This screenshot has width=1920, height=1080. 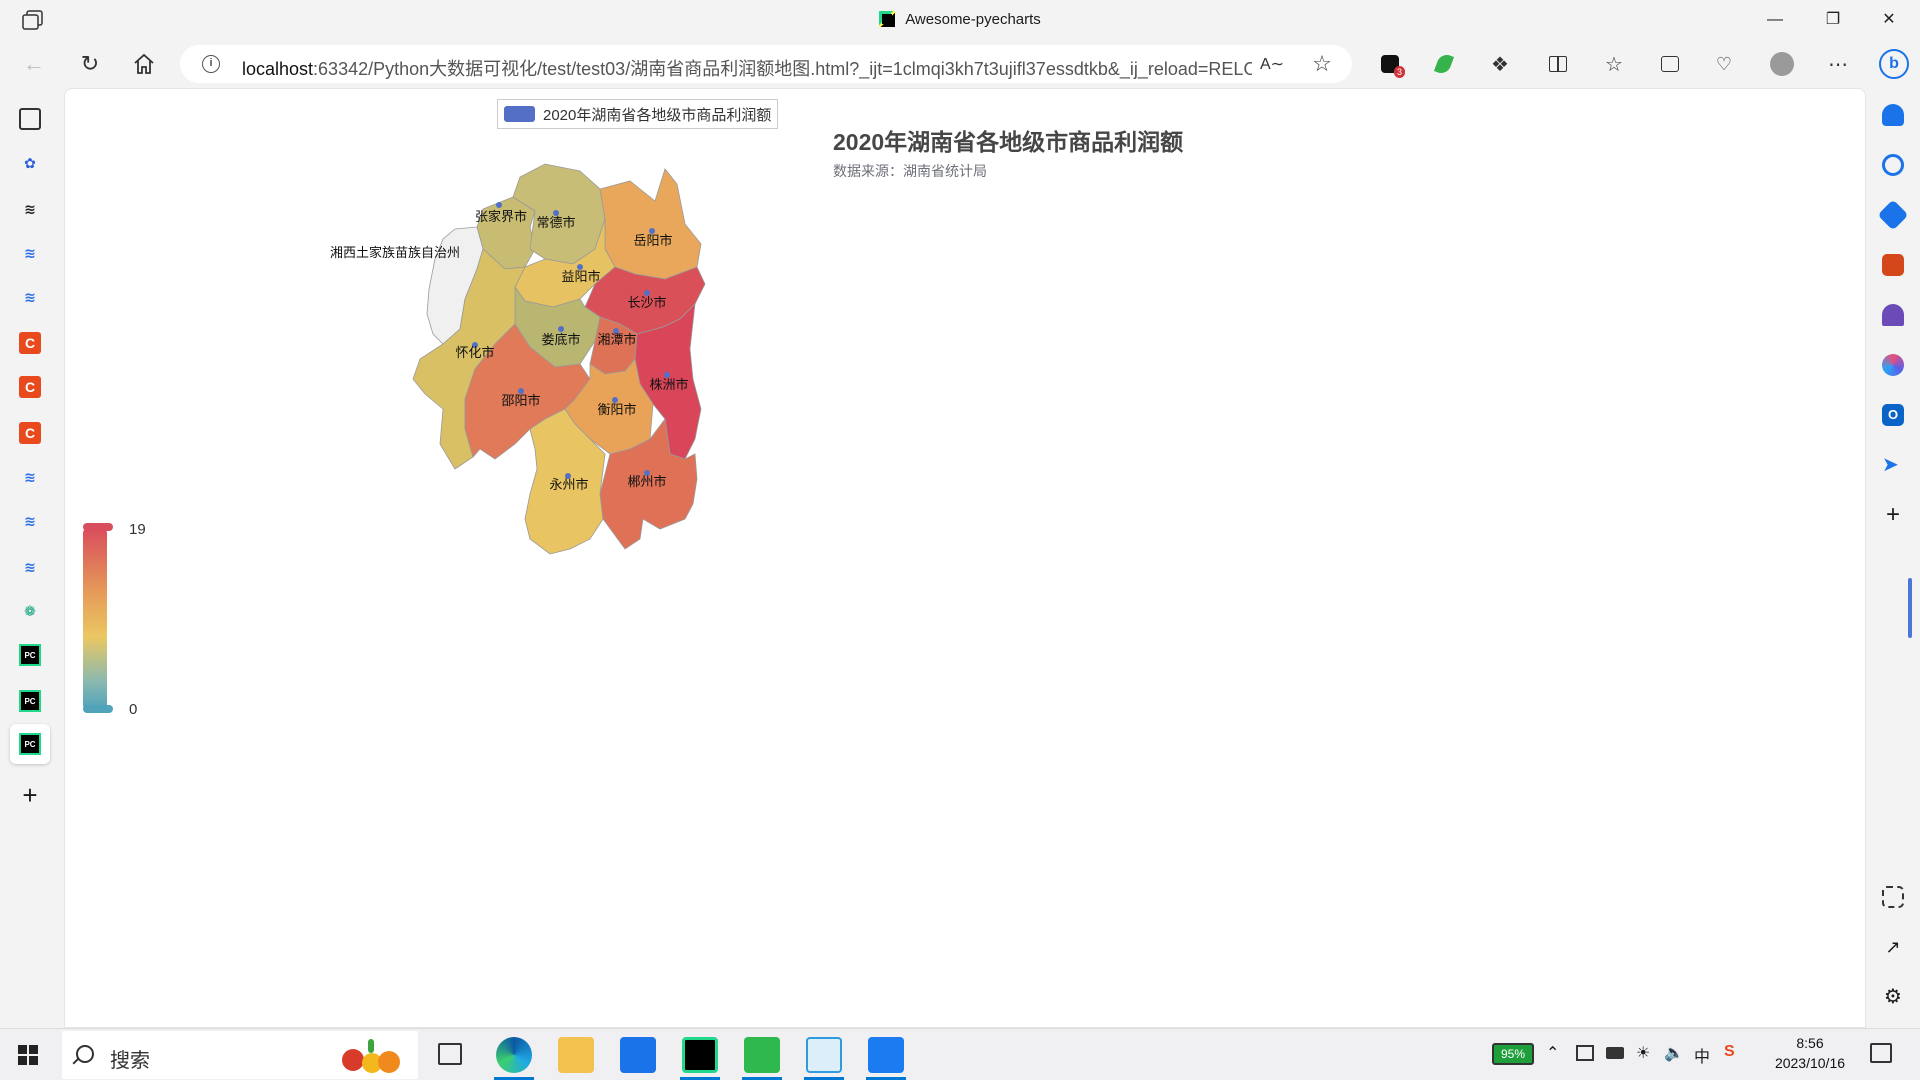 What do you see at coordinates (1881, 1053) in the screenshot?
I see `notification-center-icon` at bounding box center [1881, 1053].